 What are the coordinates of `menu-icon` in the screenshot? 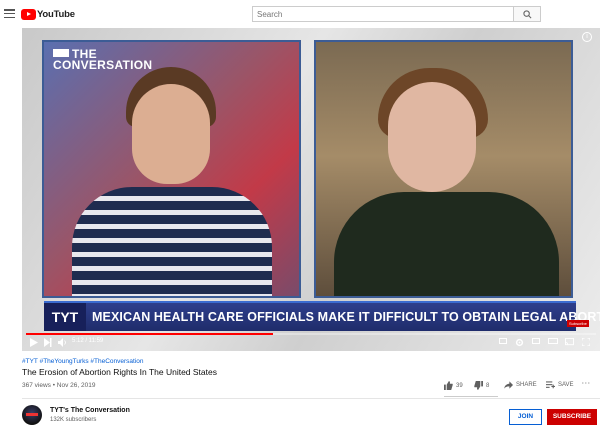 It's located at (9, 14).